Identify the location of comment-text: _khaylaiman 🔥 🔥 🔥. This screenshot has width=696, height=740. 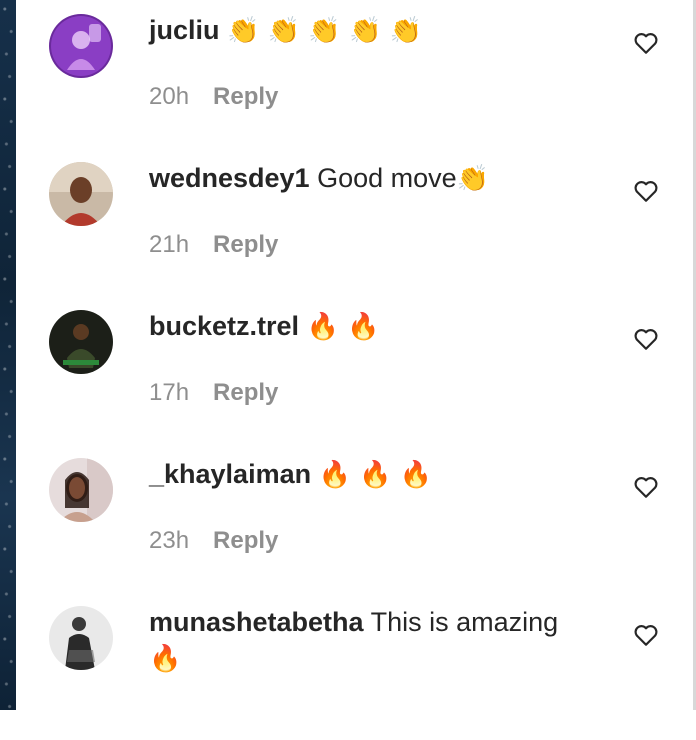
(384, 474).